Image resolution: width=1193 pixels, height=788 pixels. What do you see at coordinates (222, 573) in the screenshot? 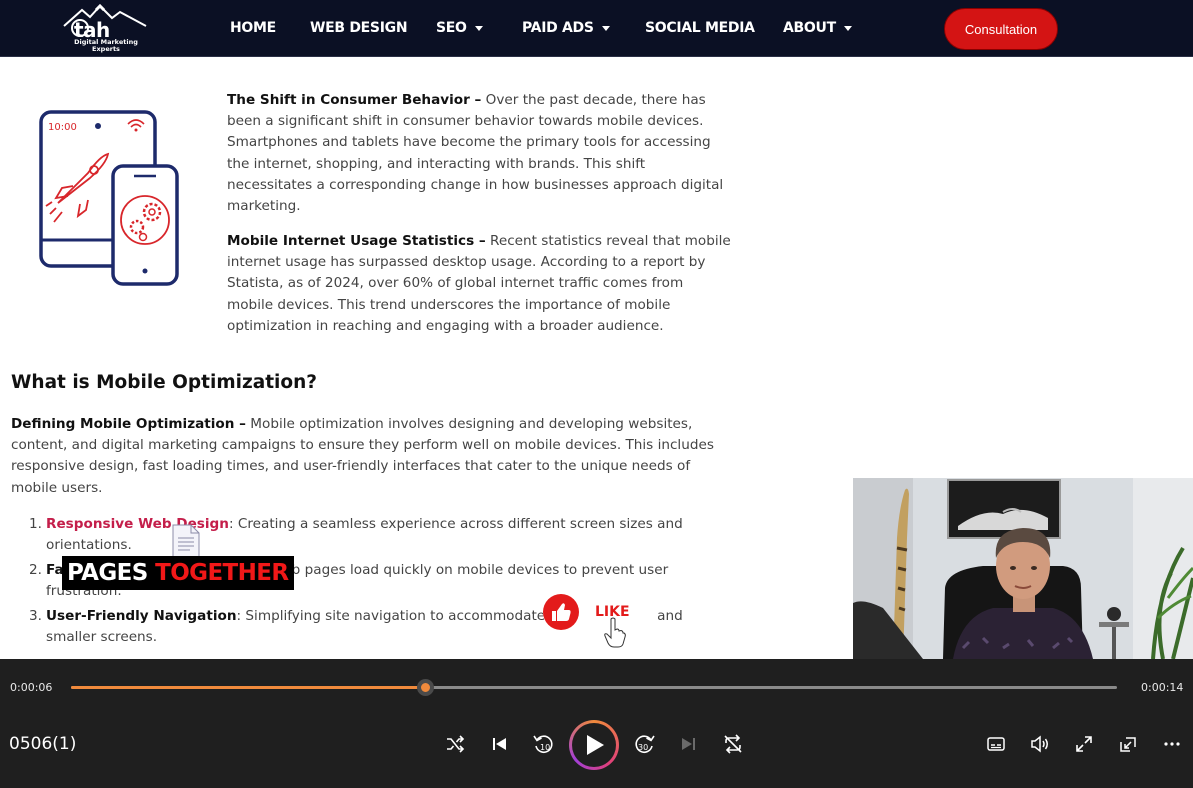
I see `caption-word-2: TOGETHER` at bounding box center [222, 573].